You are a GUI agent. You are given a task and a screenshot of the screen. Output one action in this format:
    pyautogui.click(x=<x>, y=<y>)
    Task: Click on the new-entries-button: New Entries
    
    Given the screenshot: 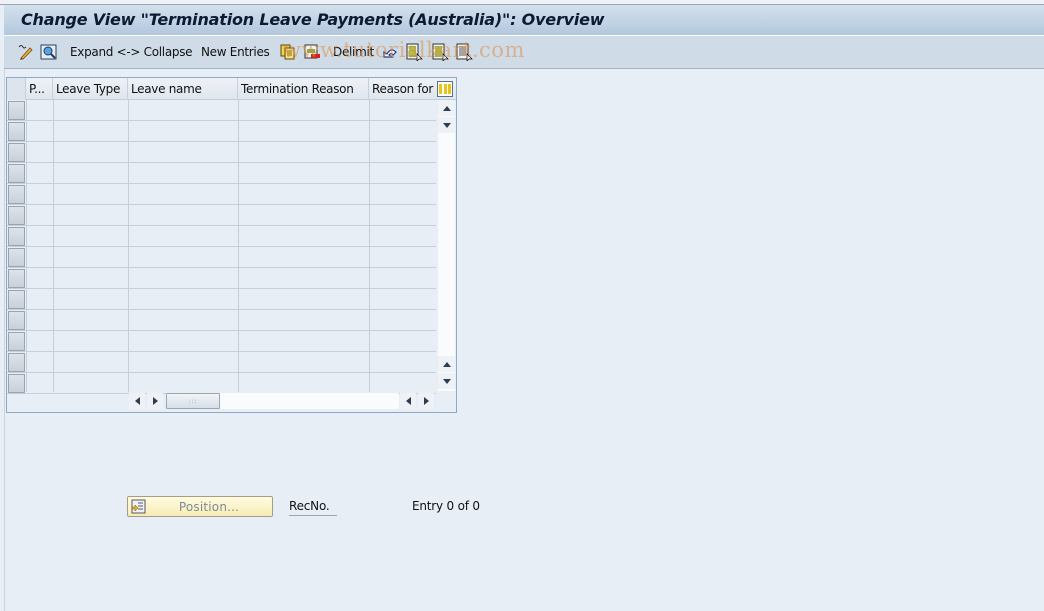 What is the action you would take?
    pyautogui.click(x=235, y=52)
    